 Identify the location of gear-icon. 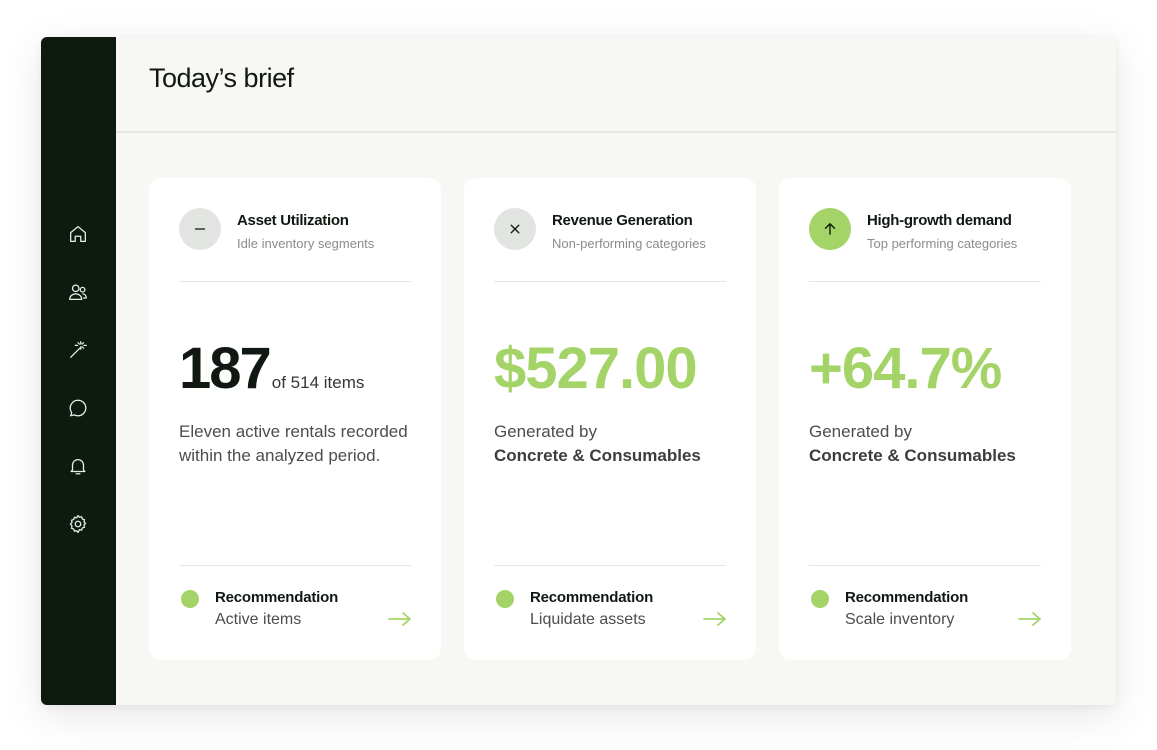
(78, 524).